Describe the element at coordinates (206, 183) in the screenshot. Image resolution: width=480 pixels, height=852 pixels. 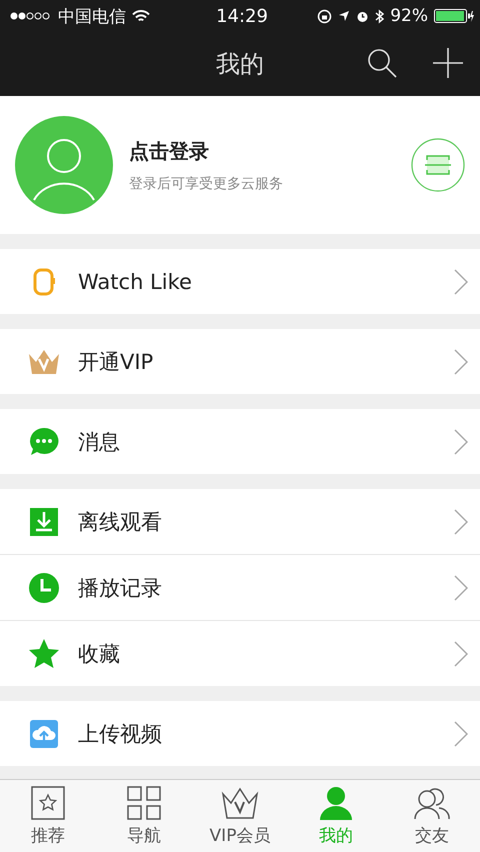
I see `login-hint: 登录后可享受更多云服务` at that location.